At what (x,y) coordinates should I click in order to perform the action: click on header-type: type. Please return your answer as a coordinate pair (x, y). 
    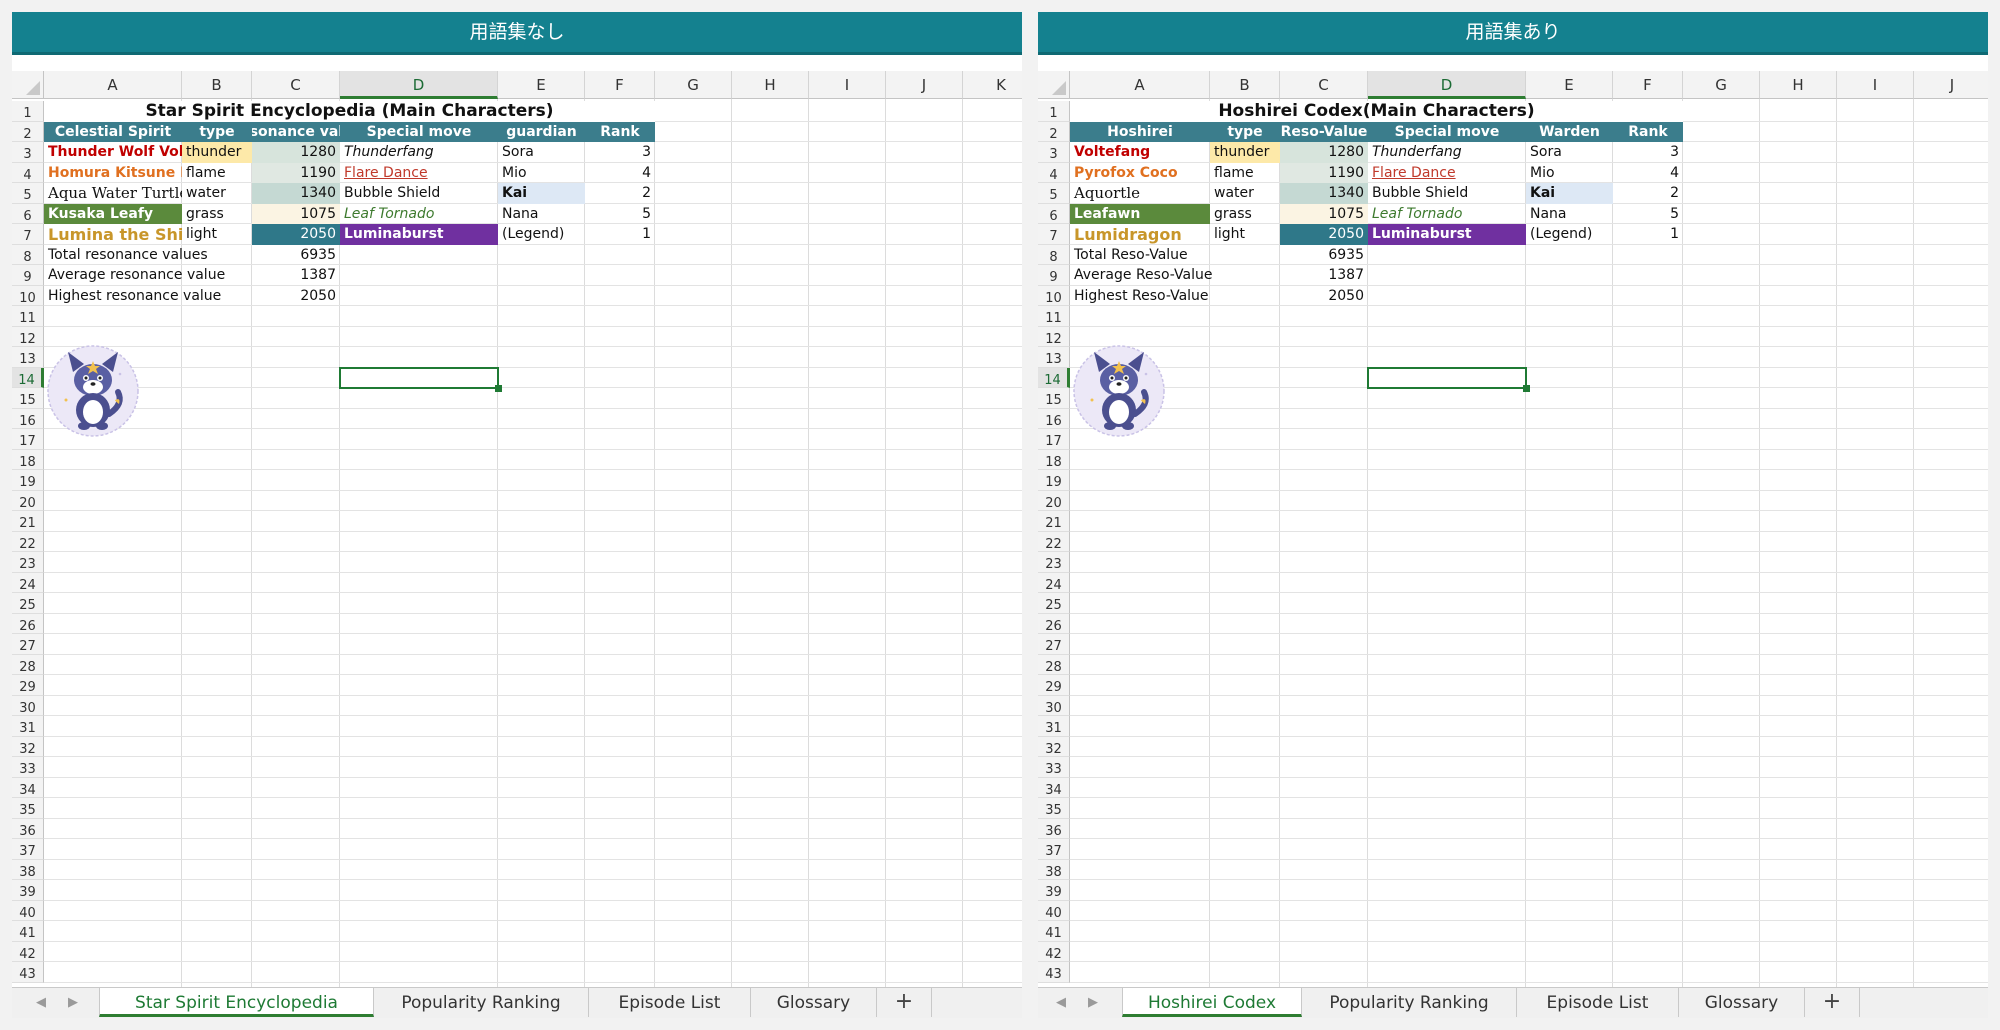
    Looking at the image, I should click on (217, 131).